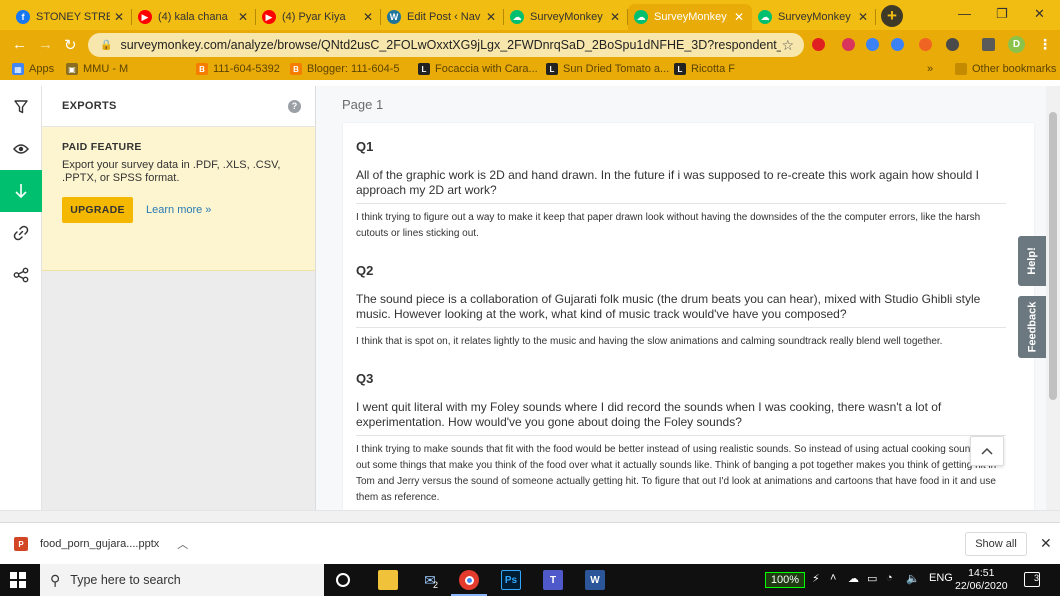 Image resolution: width=1060 pixels, height=596 pixels. Describe the element at coordinates (930, 69) in the screenshot. I see `bookmarks-overflow: »` at that location.